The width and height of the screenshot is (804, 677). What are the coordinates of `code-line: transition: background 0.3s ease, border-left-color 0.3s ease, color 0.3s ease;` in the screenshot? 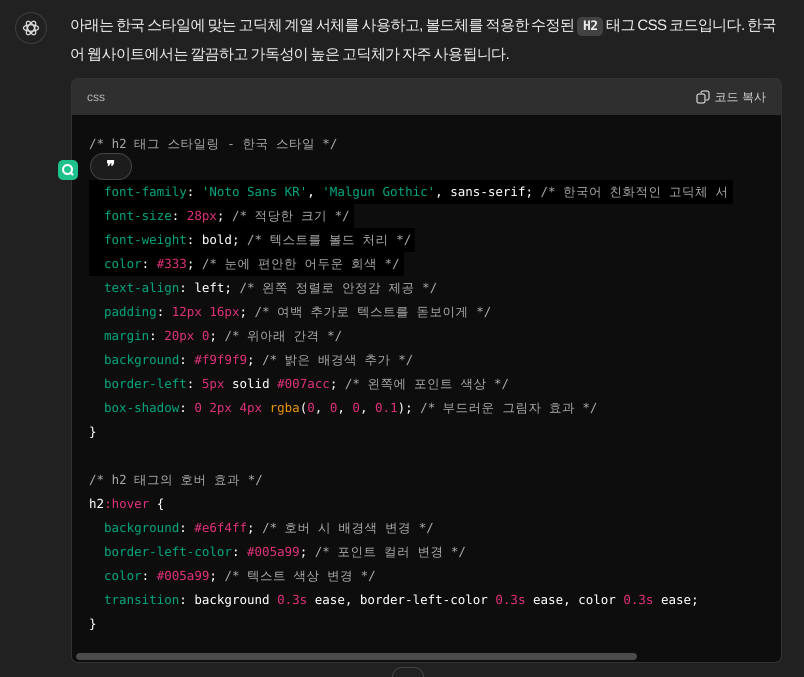 It's located at (401, 600).